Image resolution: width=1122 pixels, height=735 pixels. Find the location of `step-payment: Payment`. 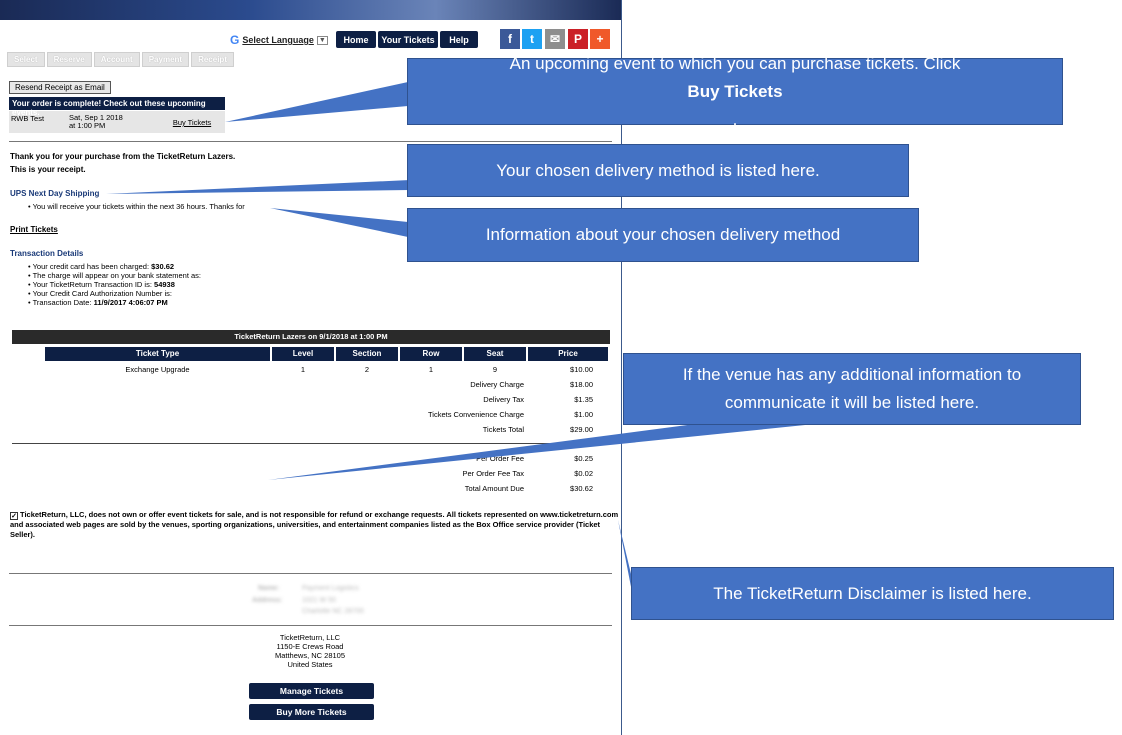

step-payment: Payment is located at coordinates (165, 59).